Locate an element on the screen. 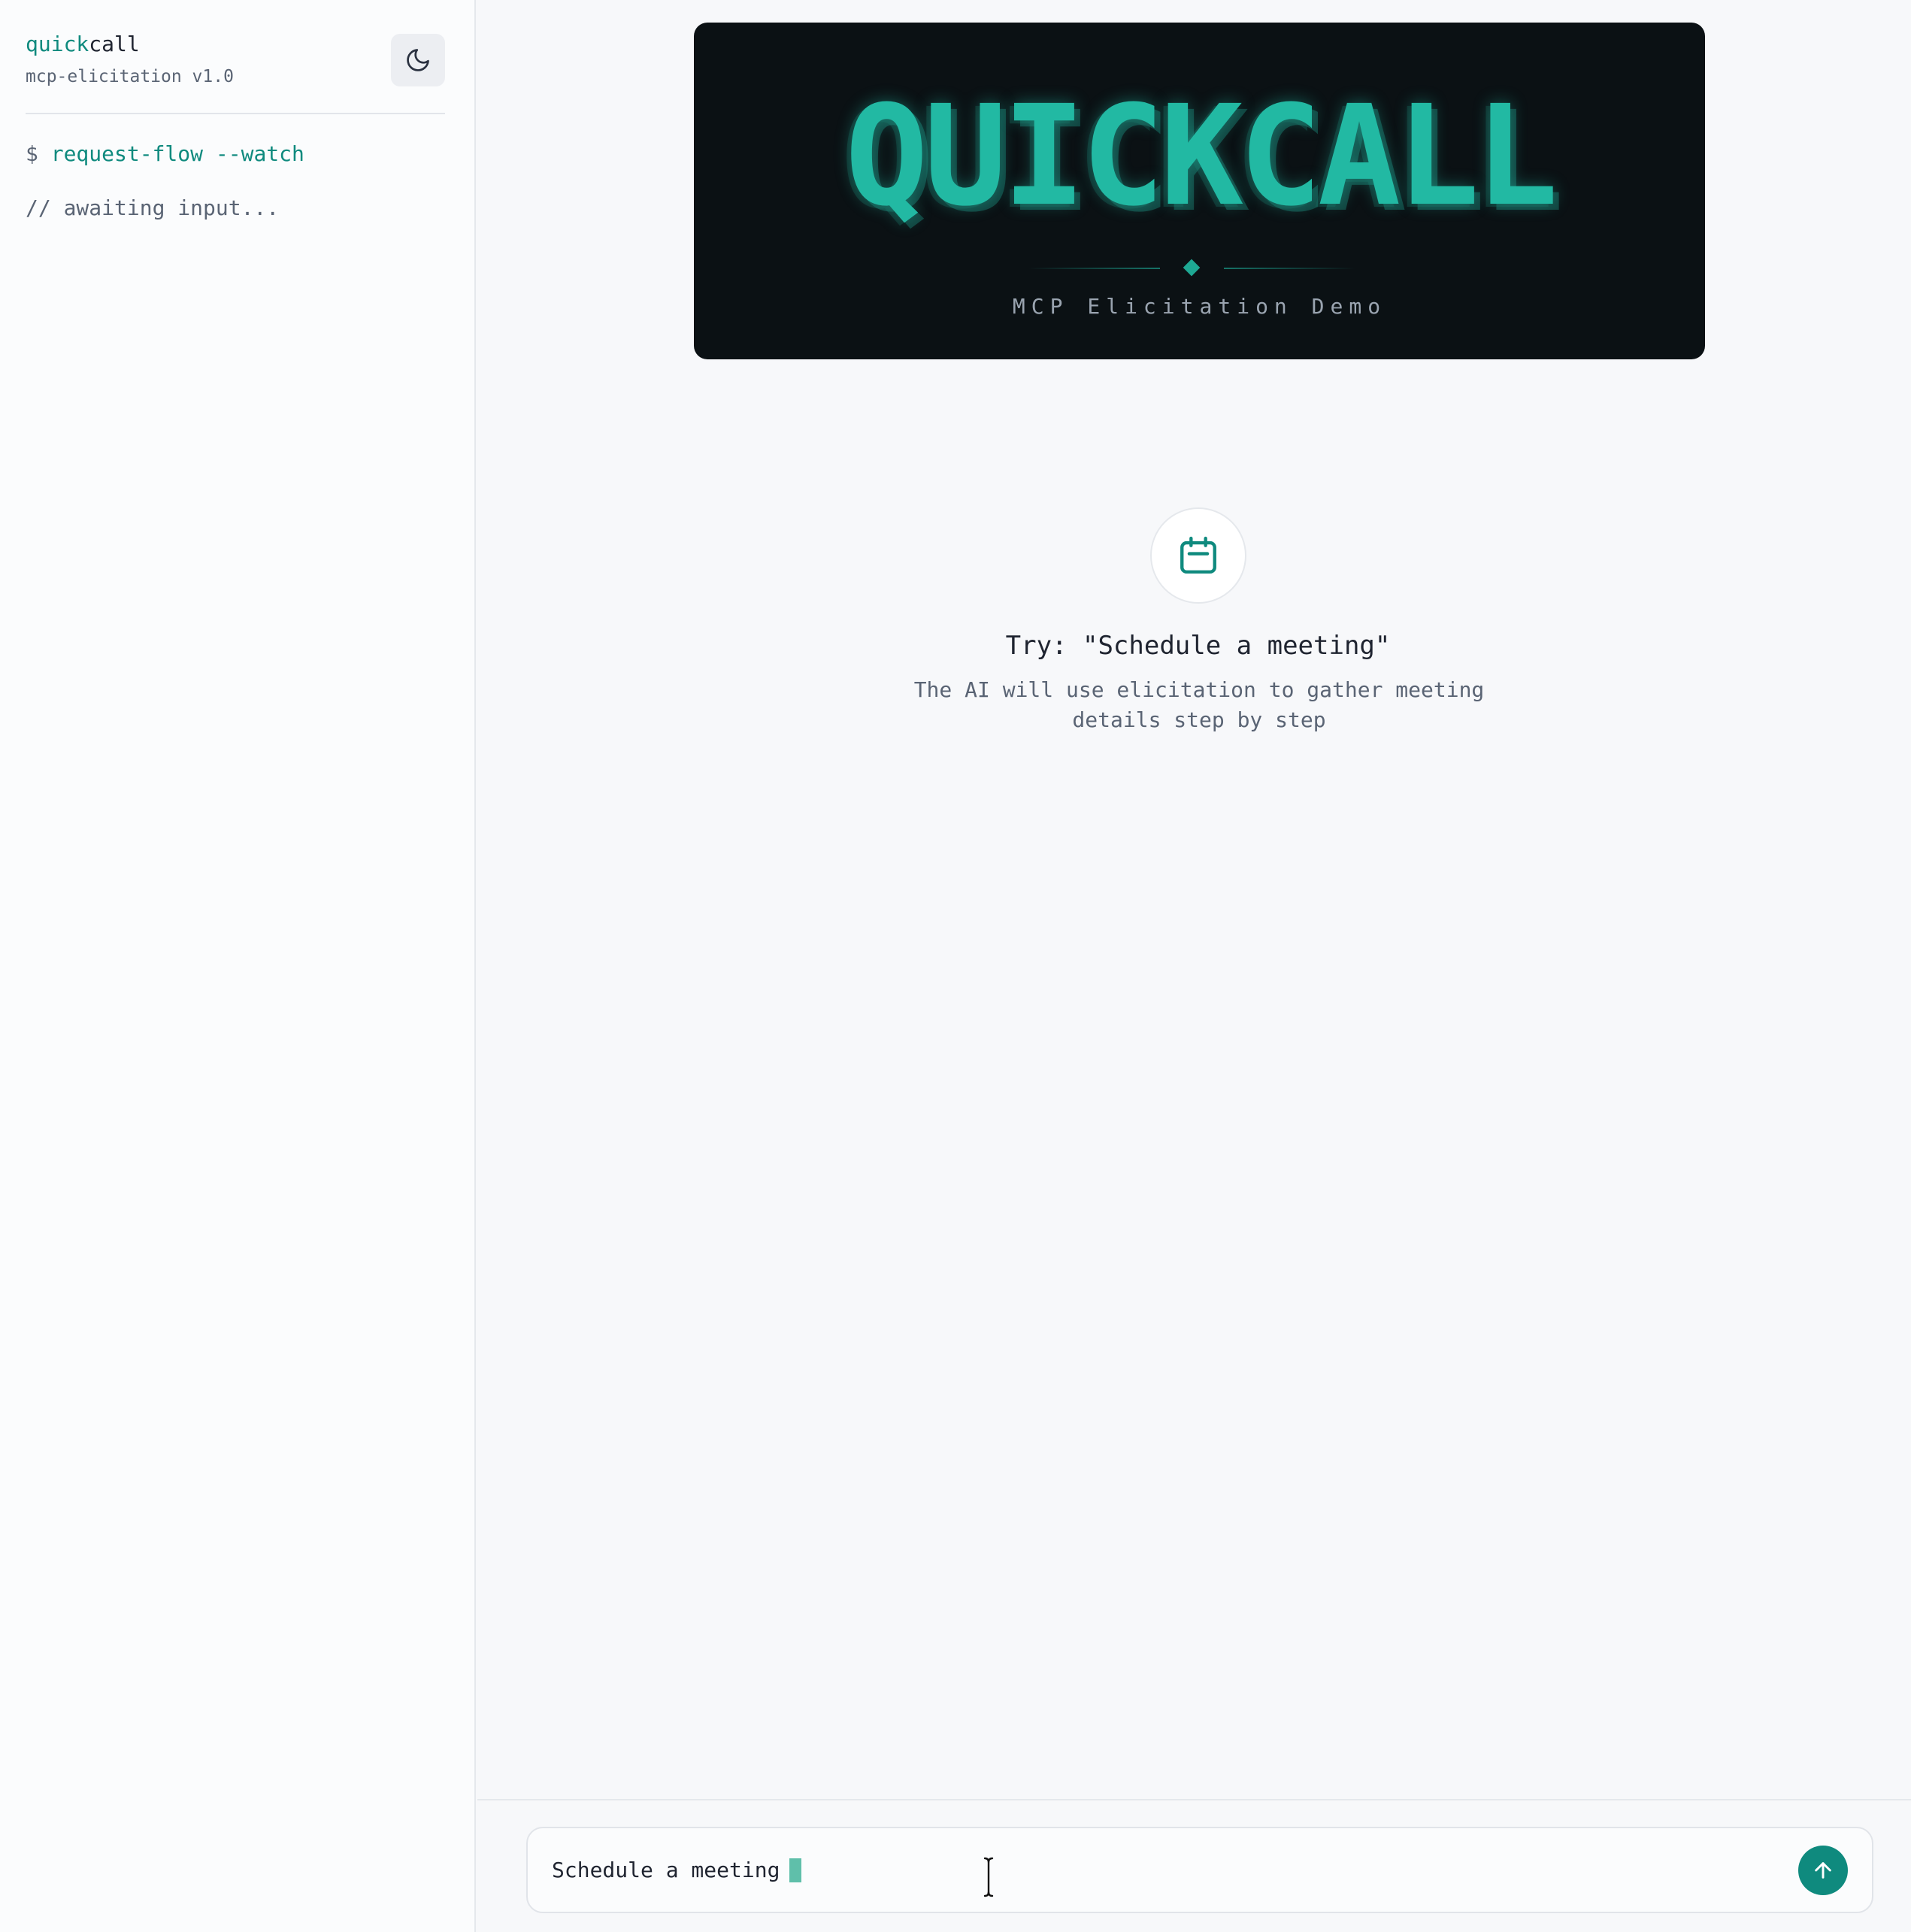 This screenshot has height=1932, width=1911. text-cursor-icon is located at coordinates (988, 1877).